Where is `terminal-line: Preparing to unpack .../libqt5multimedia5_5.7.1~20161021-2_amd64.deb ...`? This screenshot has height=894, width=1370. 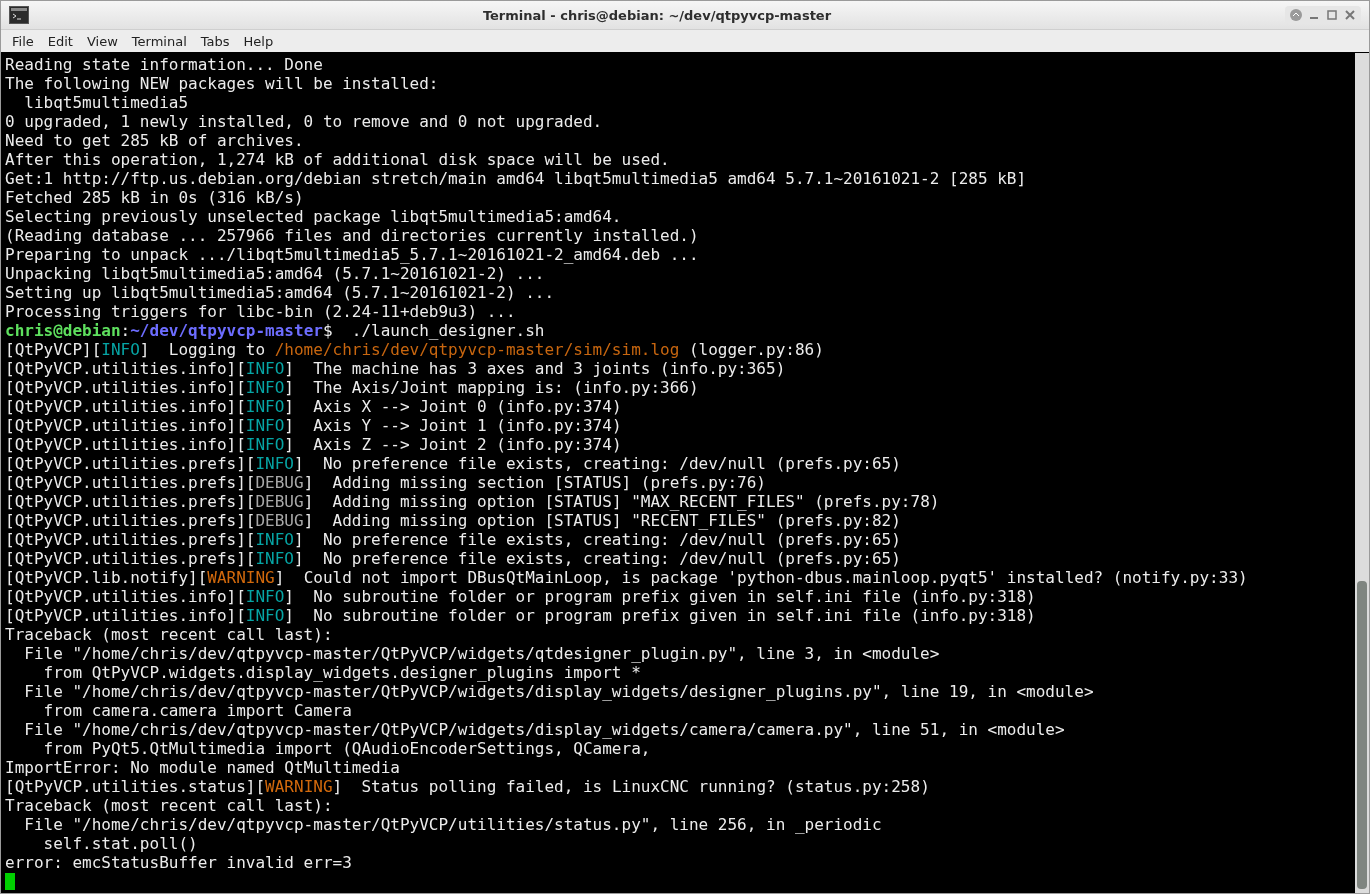 terminal-line: Preparing to unpack .../libqt5multimedia5_5.7.1~20161021-2_amd64.deb ... is located at coordinates (352, 254).